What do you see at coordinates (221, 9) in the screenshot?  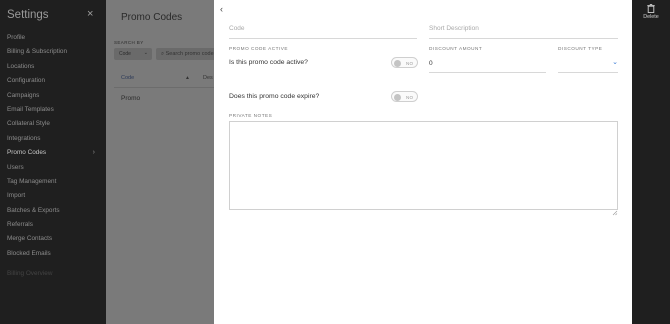 I see `back-icon: ‹` at bounding box center [221, 9].